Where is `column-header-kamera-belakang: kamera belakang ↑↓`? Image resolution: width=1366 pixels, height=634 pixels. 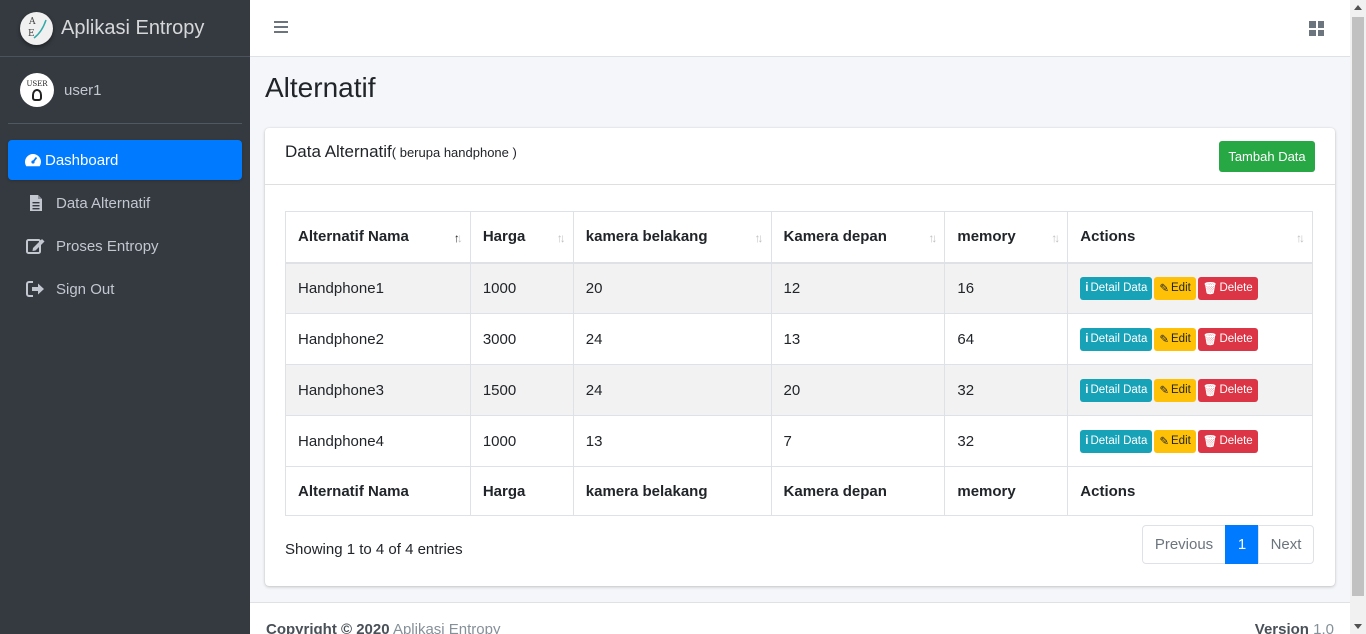 column-header-kamera-belakang: kamera belakang ↑↓ is located at coordinates (672, 237).